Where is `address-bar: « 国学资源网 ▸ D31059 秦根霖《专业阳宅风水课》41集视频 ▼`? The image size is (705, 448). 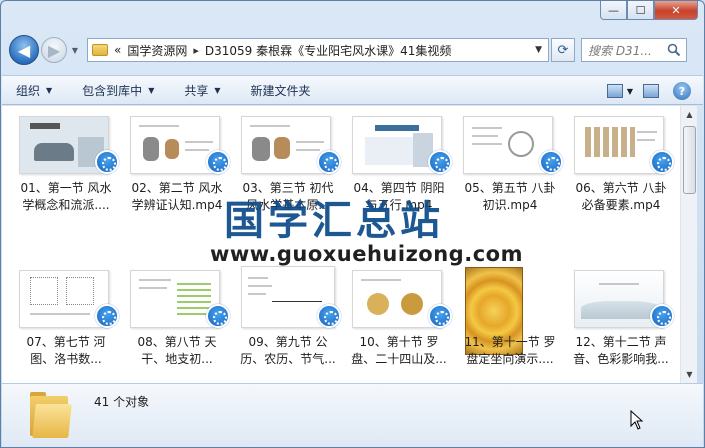
address-bar: « 国学资源网 ▸ D31059 秦根霖《专业阳宅风水课》41集视频 ▼ is located at coordinates (318, 50).